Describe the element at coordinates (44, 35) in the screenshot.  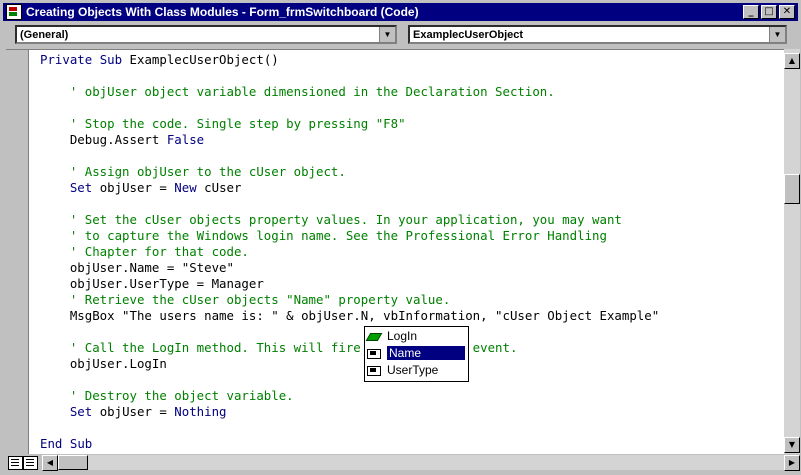
I see `object-dropdown-value: (General)` at that location.